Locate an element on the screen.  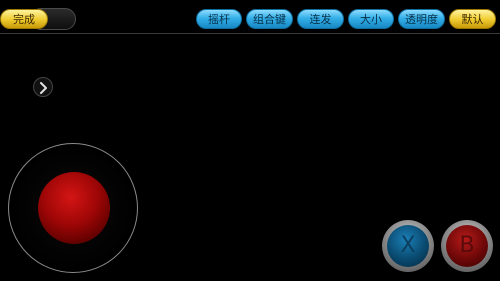
editor-toolbar: 完成 摇杆 组合键 连发 大小 透明度 默认 is located at coordinates (250, 17).